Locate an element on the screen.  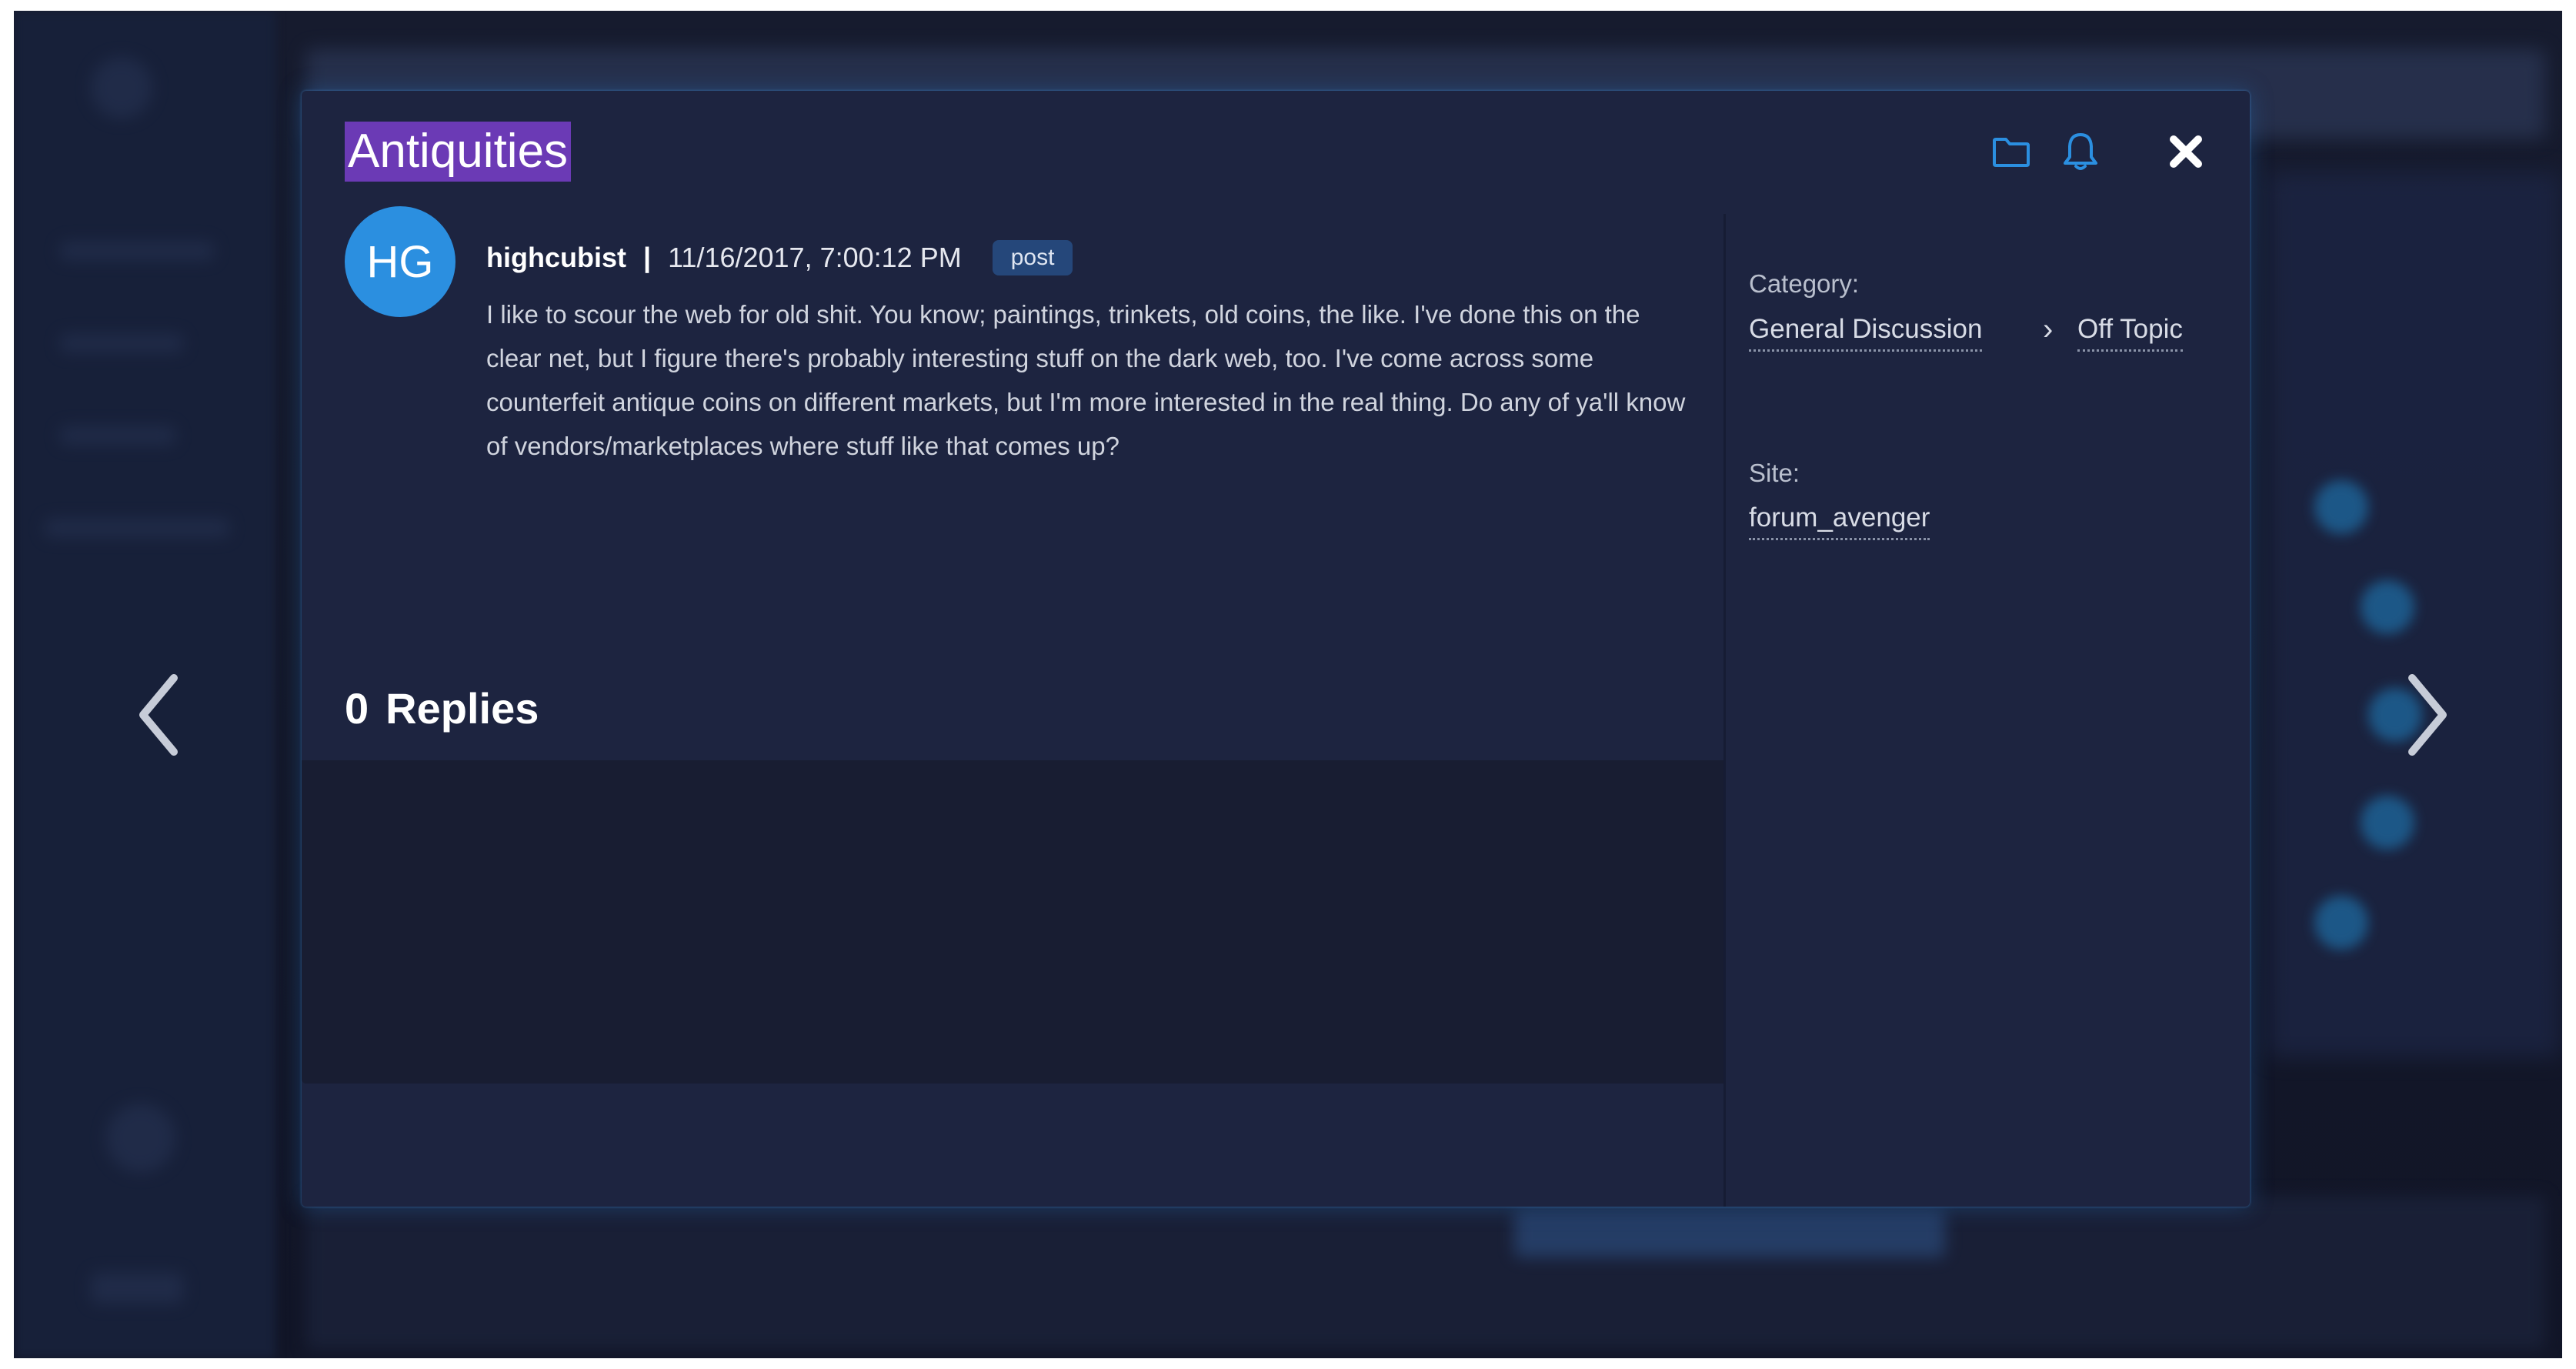
close-icon is located at coordinates (2186, 151).